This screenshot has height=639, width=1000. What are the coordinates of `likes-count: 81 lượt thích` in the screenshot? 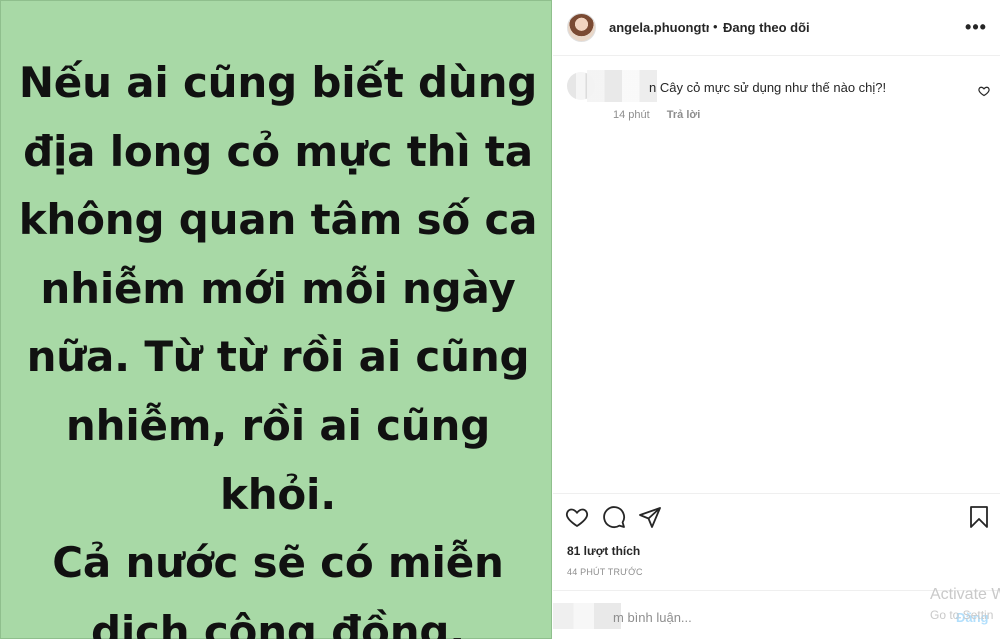 It's located at (603, 551).